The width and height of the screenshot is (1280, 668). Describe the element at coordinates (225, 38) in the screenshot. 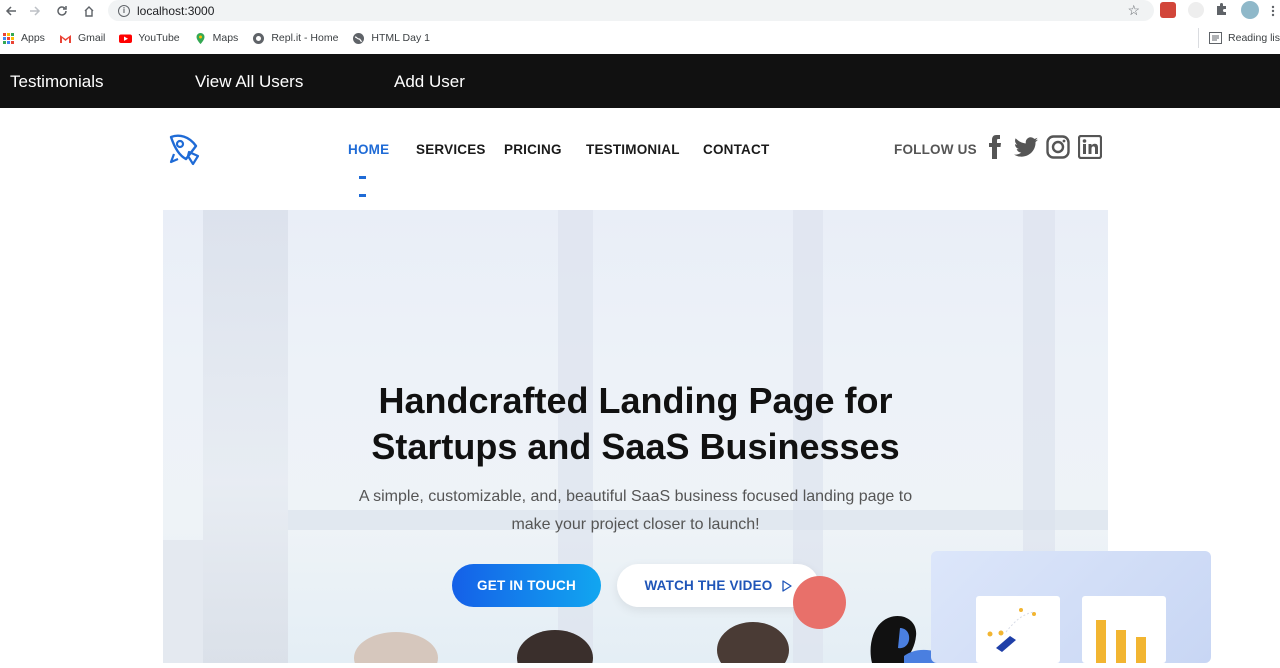

I see `bookmark-label: Maps` at that location.